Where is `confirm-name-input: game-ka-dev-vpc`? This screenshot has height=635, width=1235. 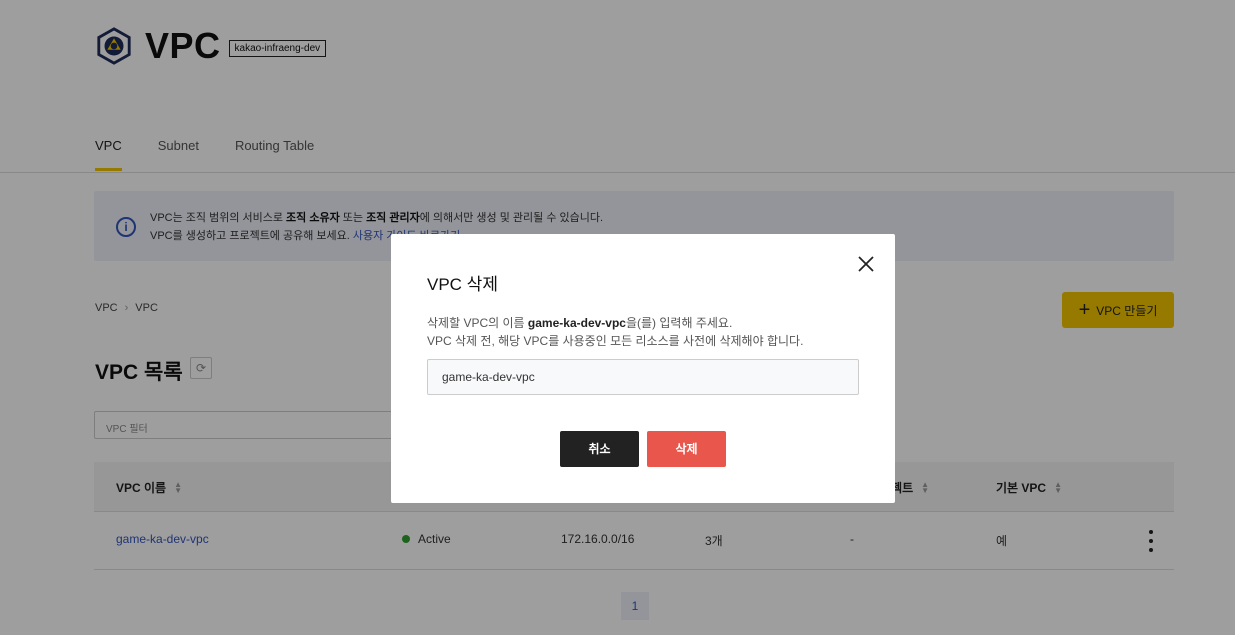 confirm-name-input: game-ka-dev-vpc is located at coordinates (643, 377).